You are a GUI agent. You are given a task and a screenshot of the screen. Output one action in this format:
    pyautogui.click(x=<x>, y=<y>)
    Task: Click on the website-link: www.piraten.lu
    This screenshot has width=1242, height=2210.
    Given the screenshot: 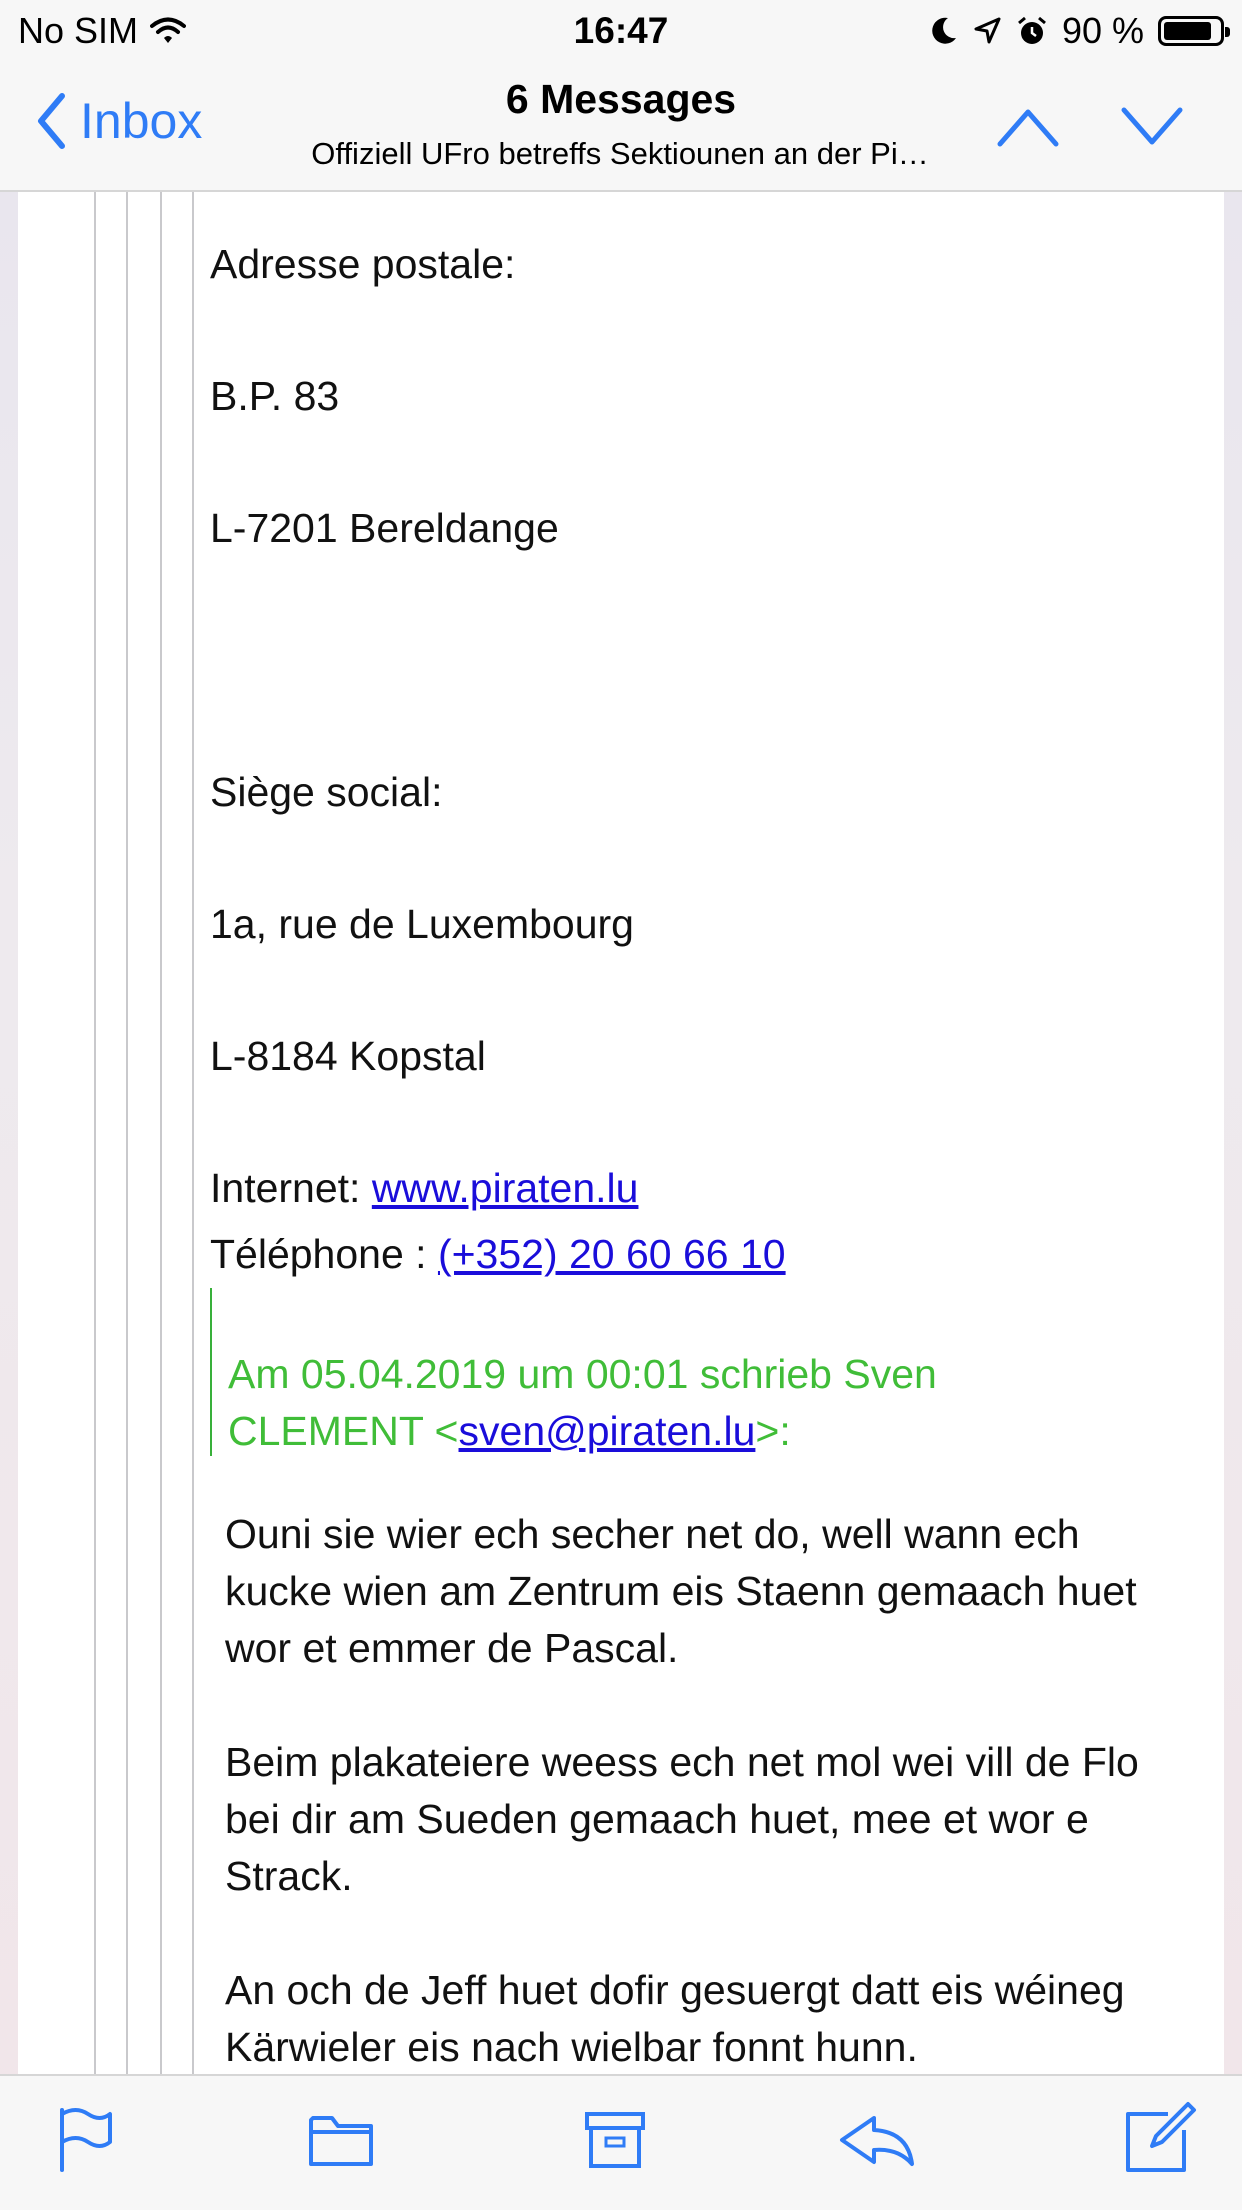 What is the action you would take?
    pyautogui.click(x=505, y=1188)
    